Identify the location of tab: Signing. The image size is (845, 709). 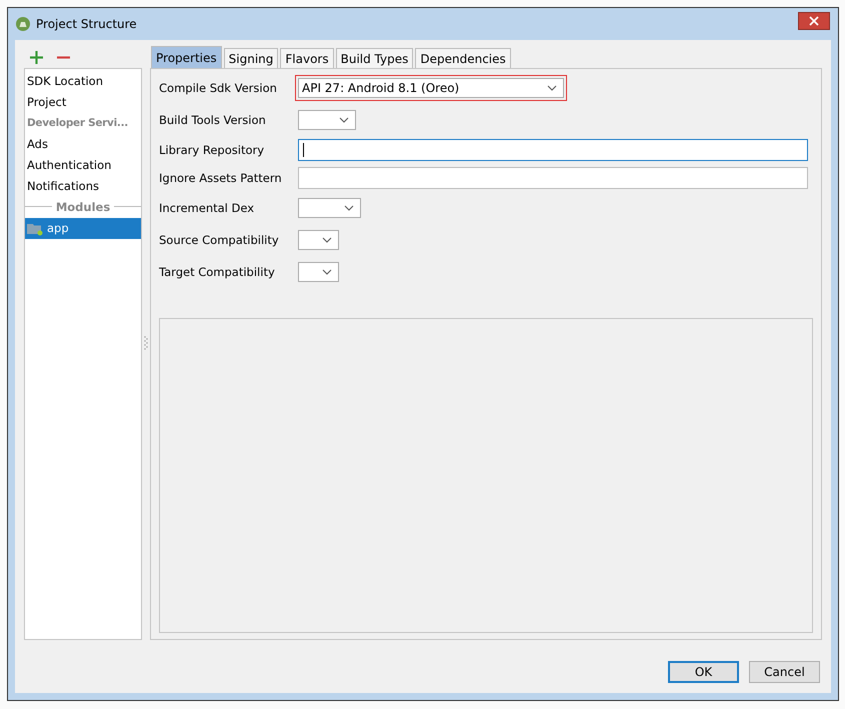
(251, 58).